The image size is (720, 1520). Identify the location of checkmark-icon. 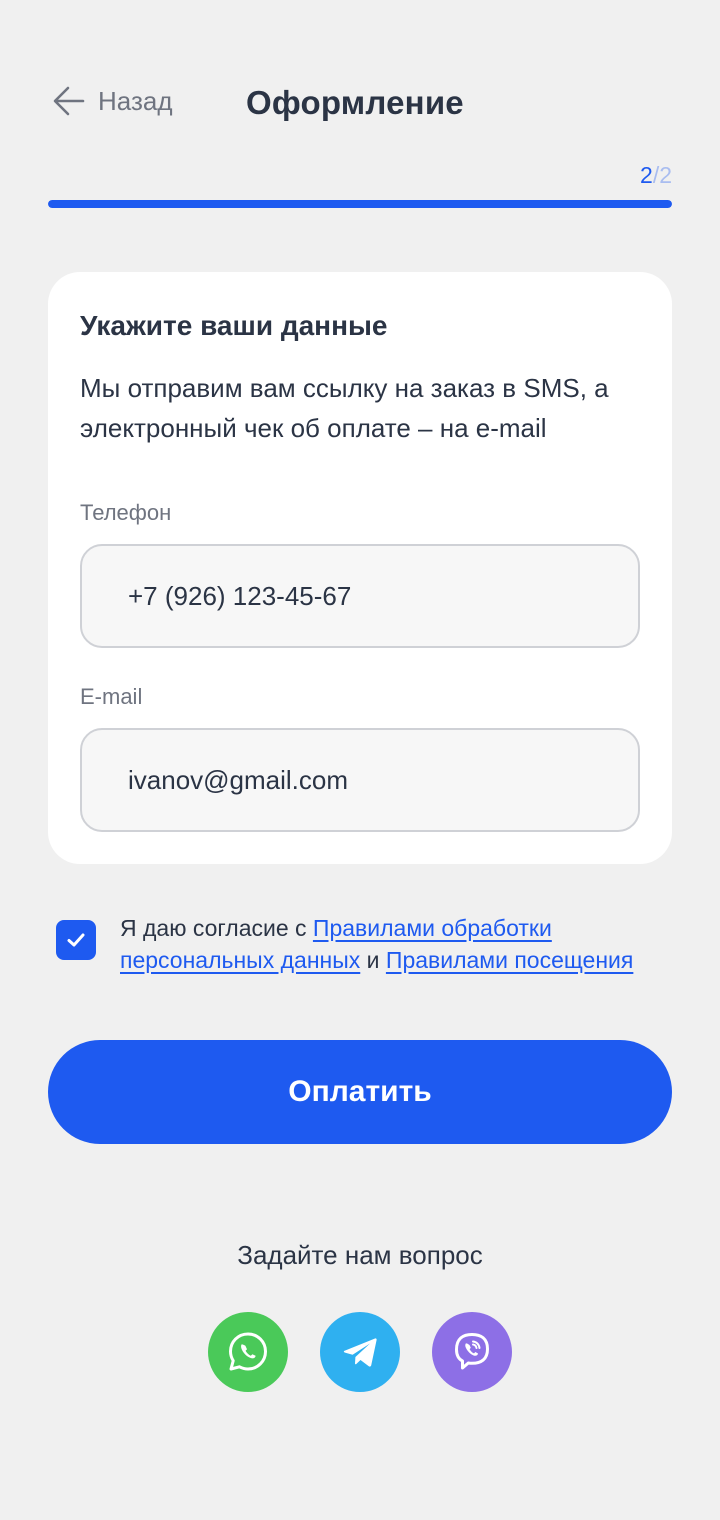
(76, 940).